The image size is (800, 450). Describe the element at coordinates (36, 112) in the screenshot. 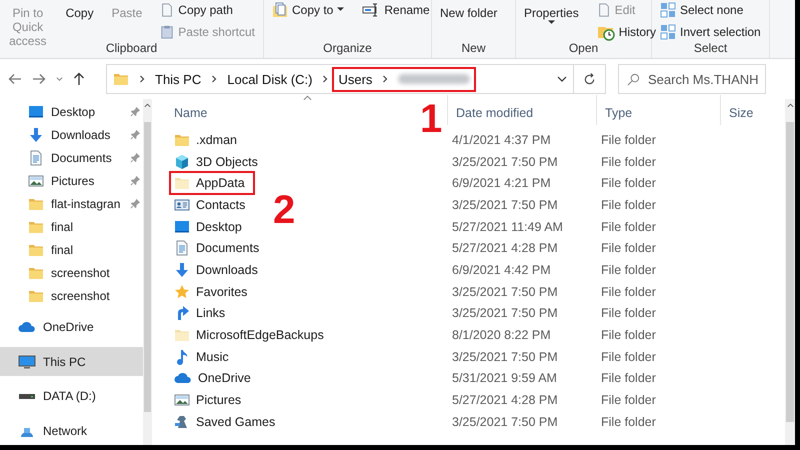

I see `desktop-icon` at that location.